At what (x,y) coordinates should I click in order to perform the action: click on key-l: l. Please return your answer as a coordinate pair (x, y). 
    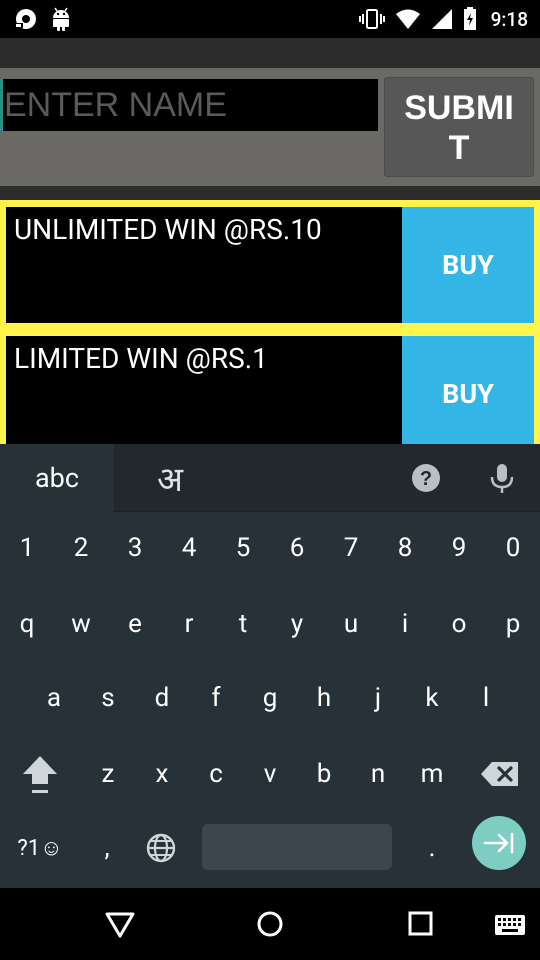
    Looking at the image, I should click on (486, 698).